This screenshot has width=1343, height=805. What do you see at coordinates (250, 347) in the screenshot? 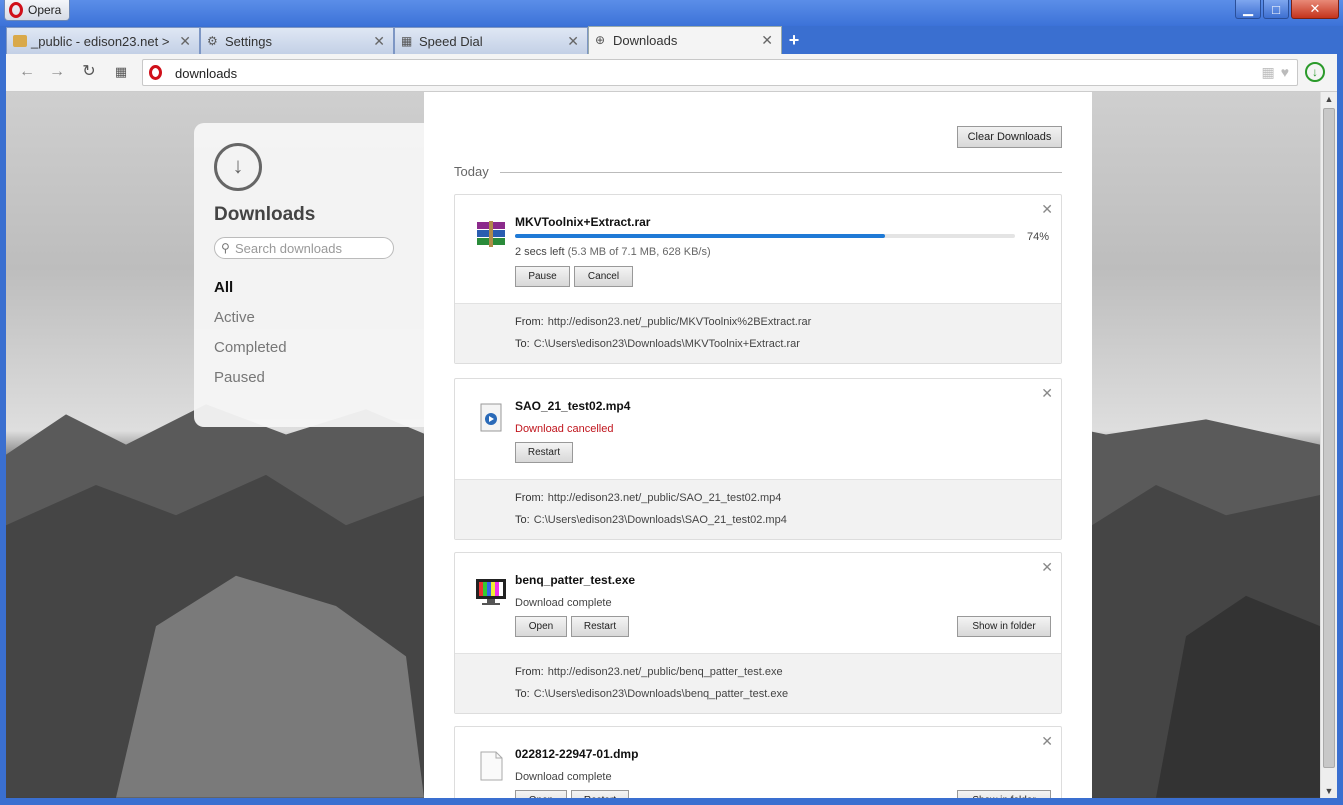
I see `filter-completed: Completed` at bounding box center [250, 347].